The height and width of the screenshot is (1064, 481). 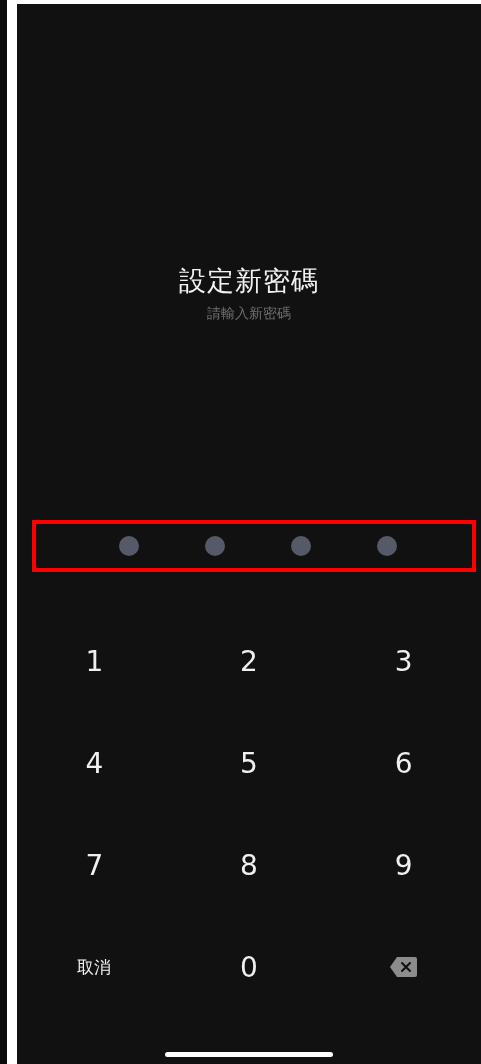 I want to click on digit-key: 2, so click(x=249, y=661).